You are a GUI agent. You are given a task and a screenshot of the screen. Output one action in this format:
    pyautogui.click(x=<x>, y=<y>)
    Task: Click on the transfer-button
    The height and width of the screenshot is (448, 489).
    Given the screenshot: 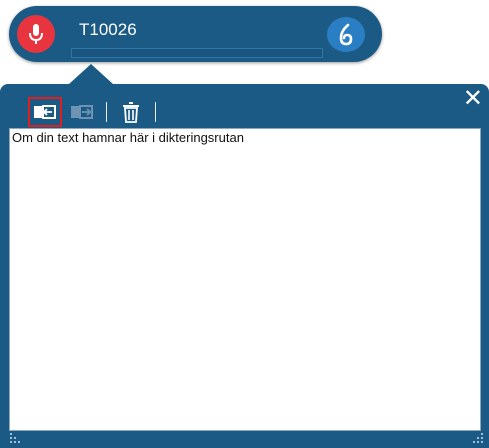 What is the action you would take?
    pyautogui.click(x=45, y=112)
    